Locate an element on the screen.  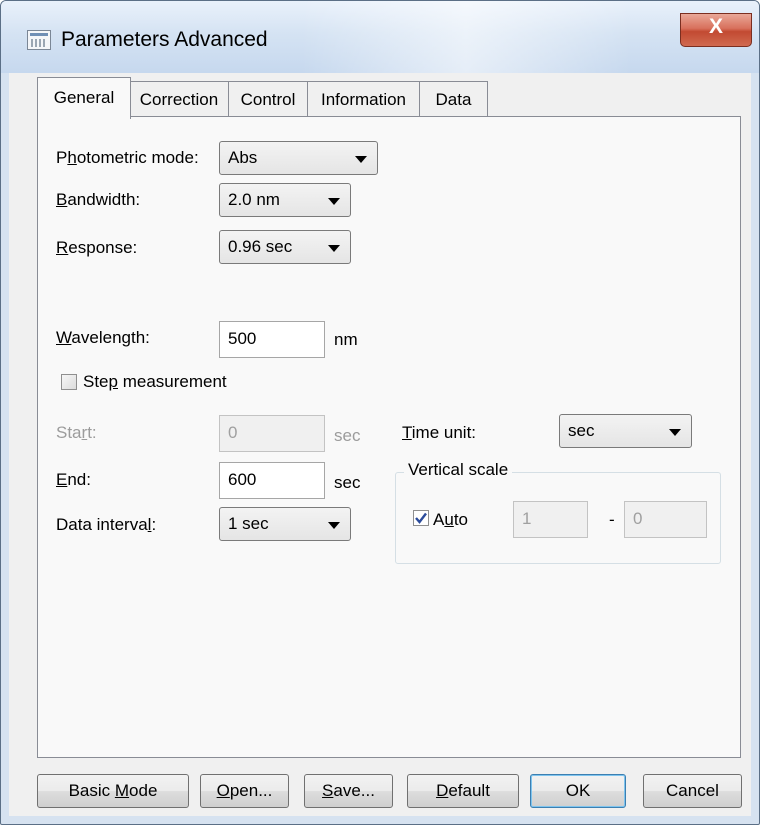
title-bar: Parameters Advanced X is located at coordinates (380, 37).